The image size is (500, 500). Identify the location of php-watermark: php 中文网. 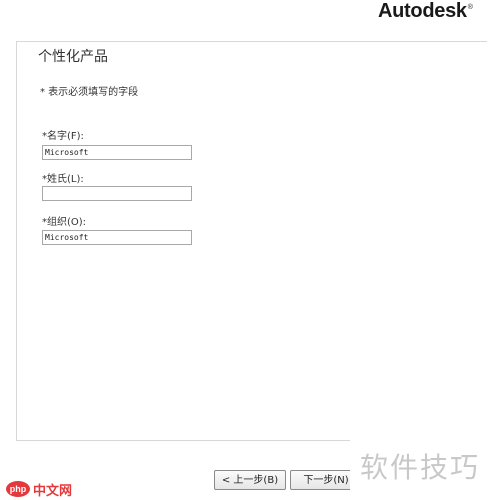
(39, 489).